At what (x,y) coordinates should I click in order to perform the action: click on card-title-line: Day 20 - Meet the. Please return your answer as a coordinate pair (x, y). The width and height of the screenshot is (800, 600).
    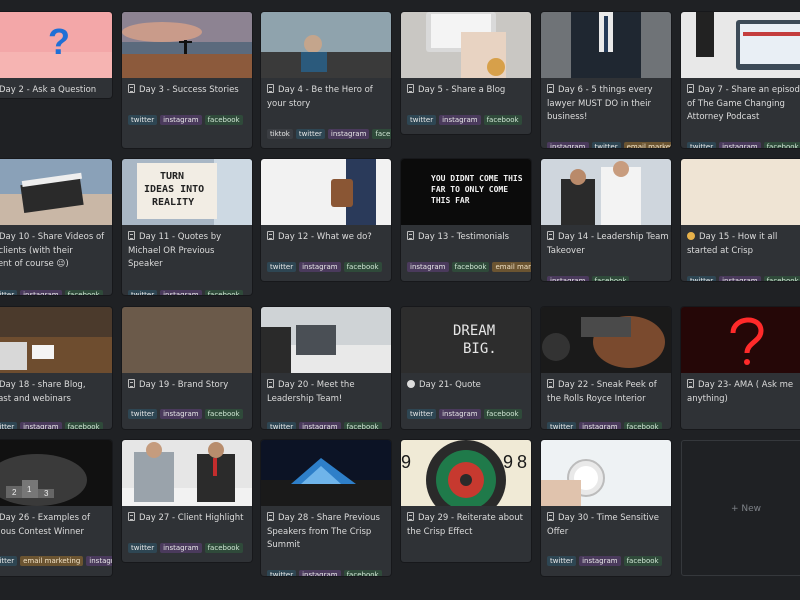
    Looking at the image, I should click on (316, 385).